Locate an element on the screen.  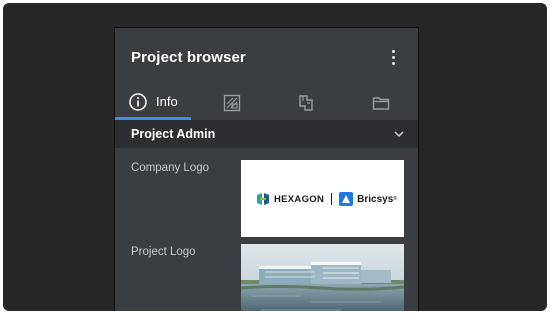
tab-files is located at coordinates (381, 103).